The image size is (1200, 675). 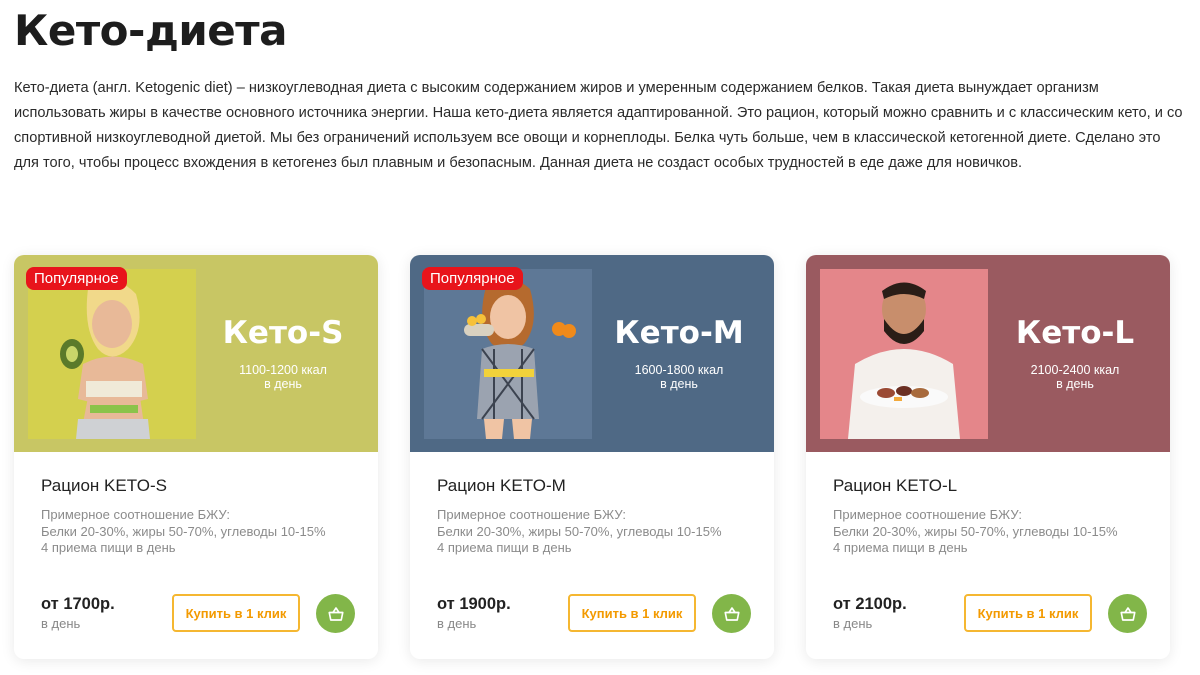 I want to click on card-banner: Популярное Кето-S 1100-1200 ккал в день, so click(x=196, y=353).